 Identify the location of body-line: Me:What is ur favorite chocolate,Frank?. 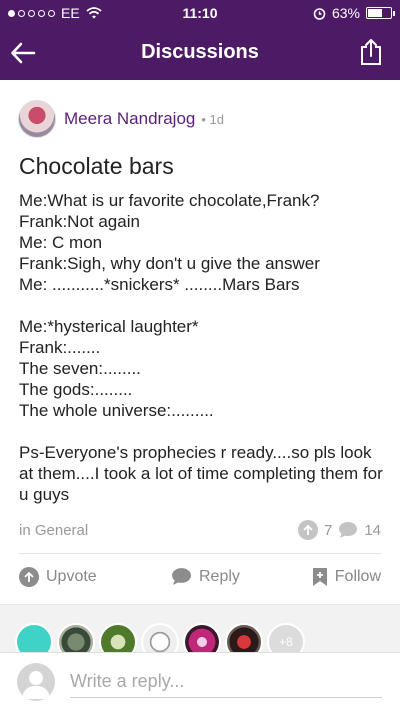
(169, 200).